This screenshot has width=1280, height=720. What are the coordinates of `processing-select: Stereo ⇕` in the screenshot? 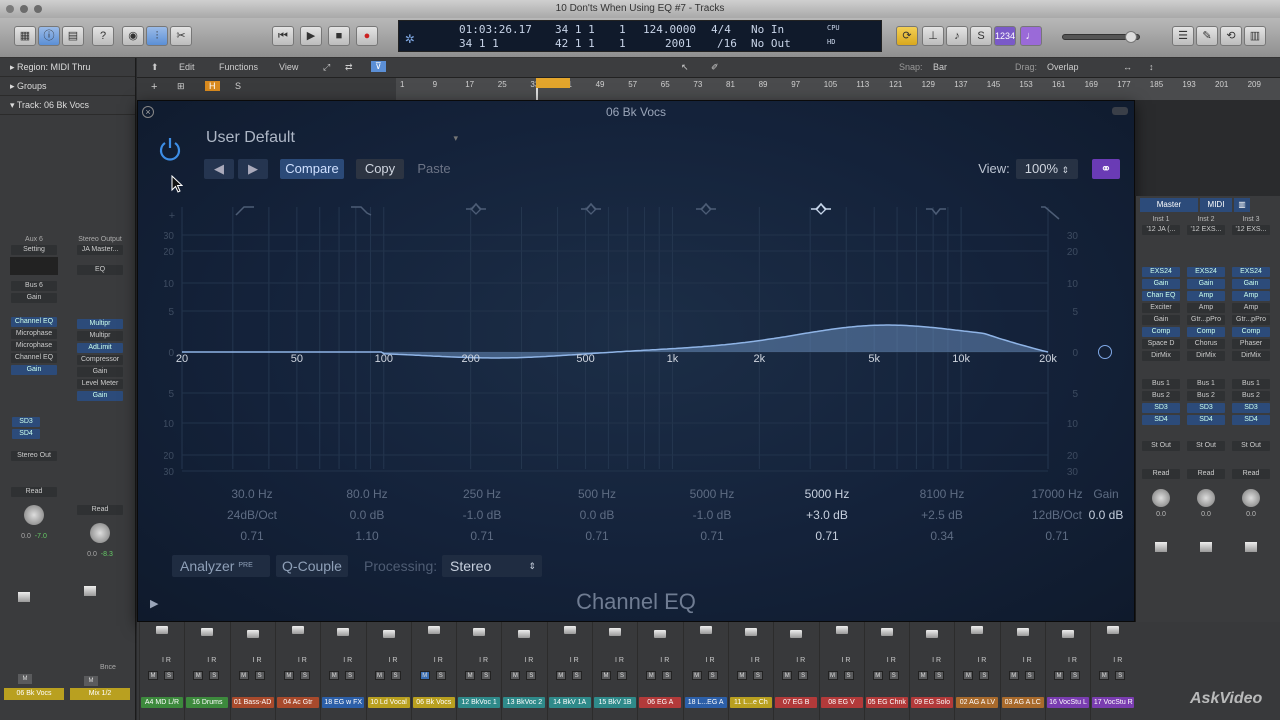 It's located at (492, 566).